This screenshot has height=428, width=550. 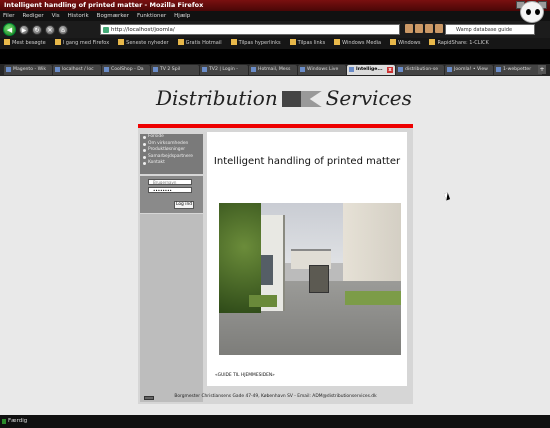 I want to click on tab: Joomla! • View, so click(x=469, y=70).